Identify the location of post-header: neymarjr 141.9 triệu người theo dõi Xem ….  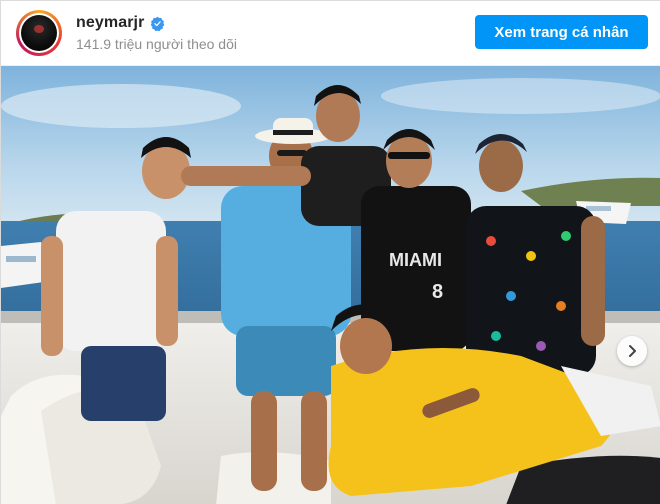
(330, 33).